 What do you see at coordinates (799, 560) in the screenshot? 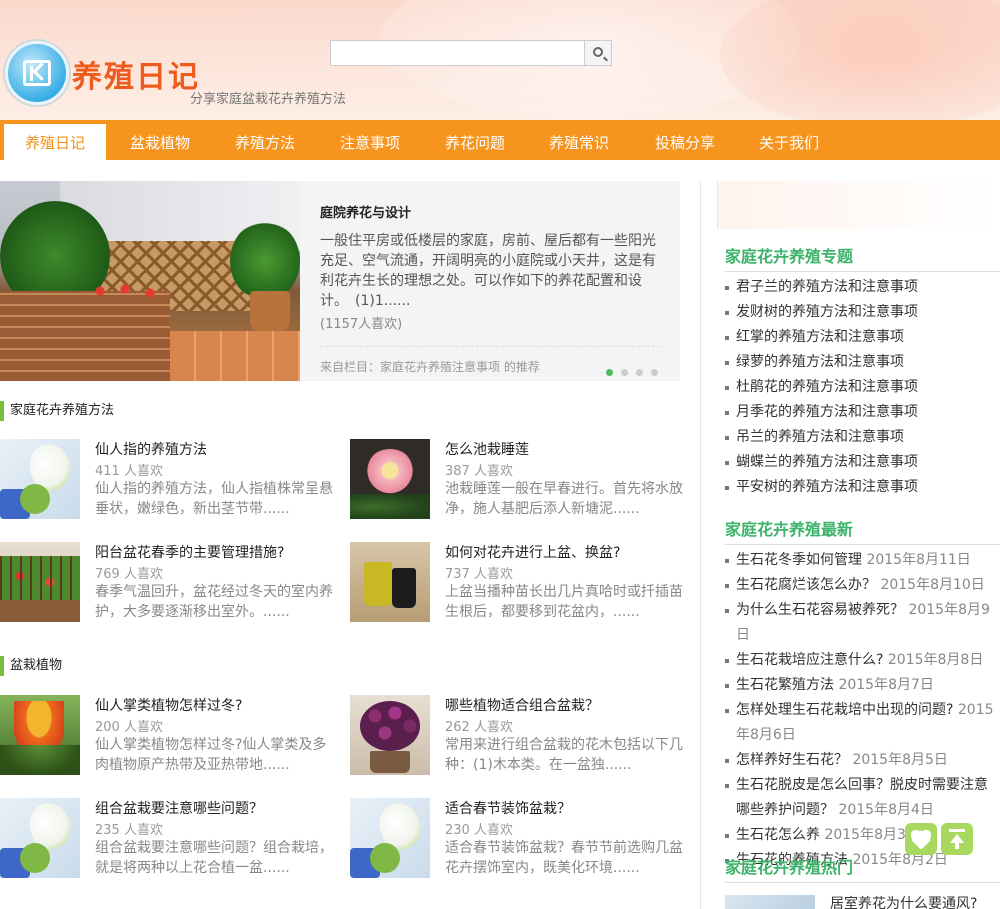
I see `list-item-title: 生石花冬季如何管理` at bounding box center [799, 560].